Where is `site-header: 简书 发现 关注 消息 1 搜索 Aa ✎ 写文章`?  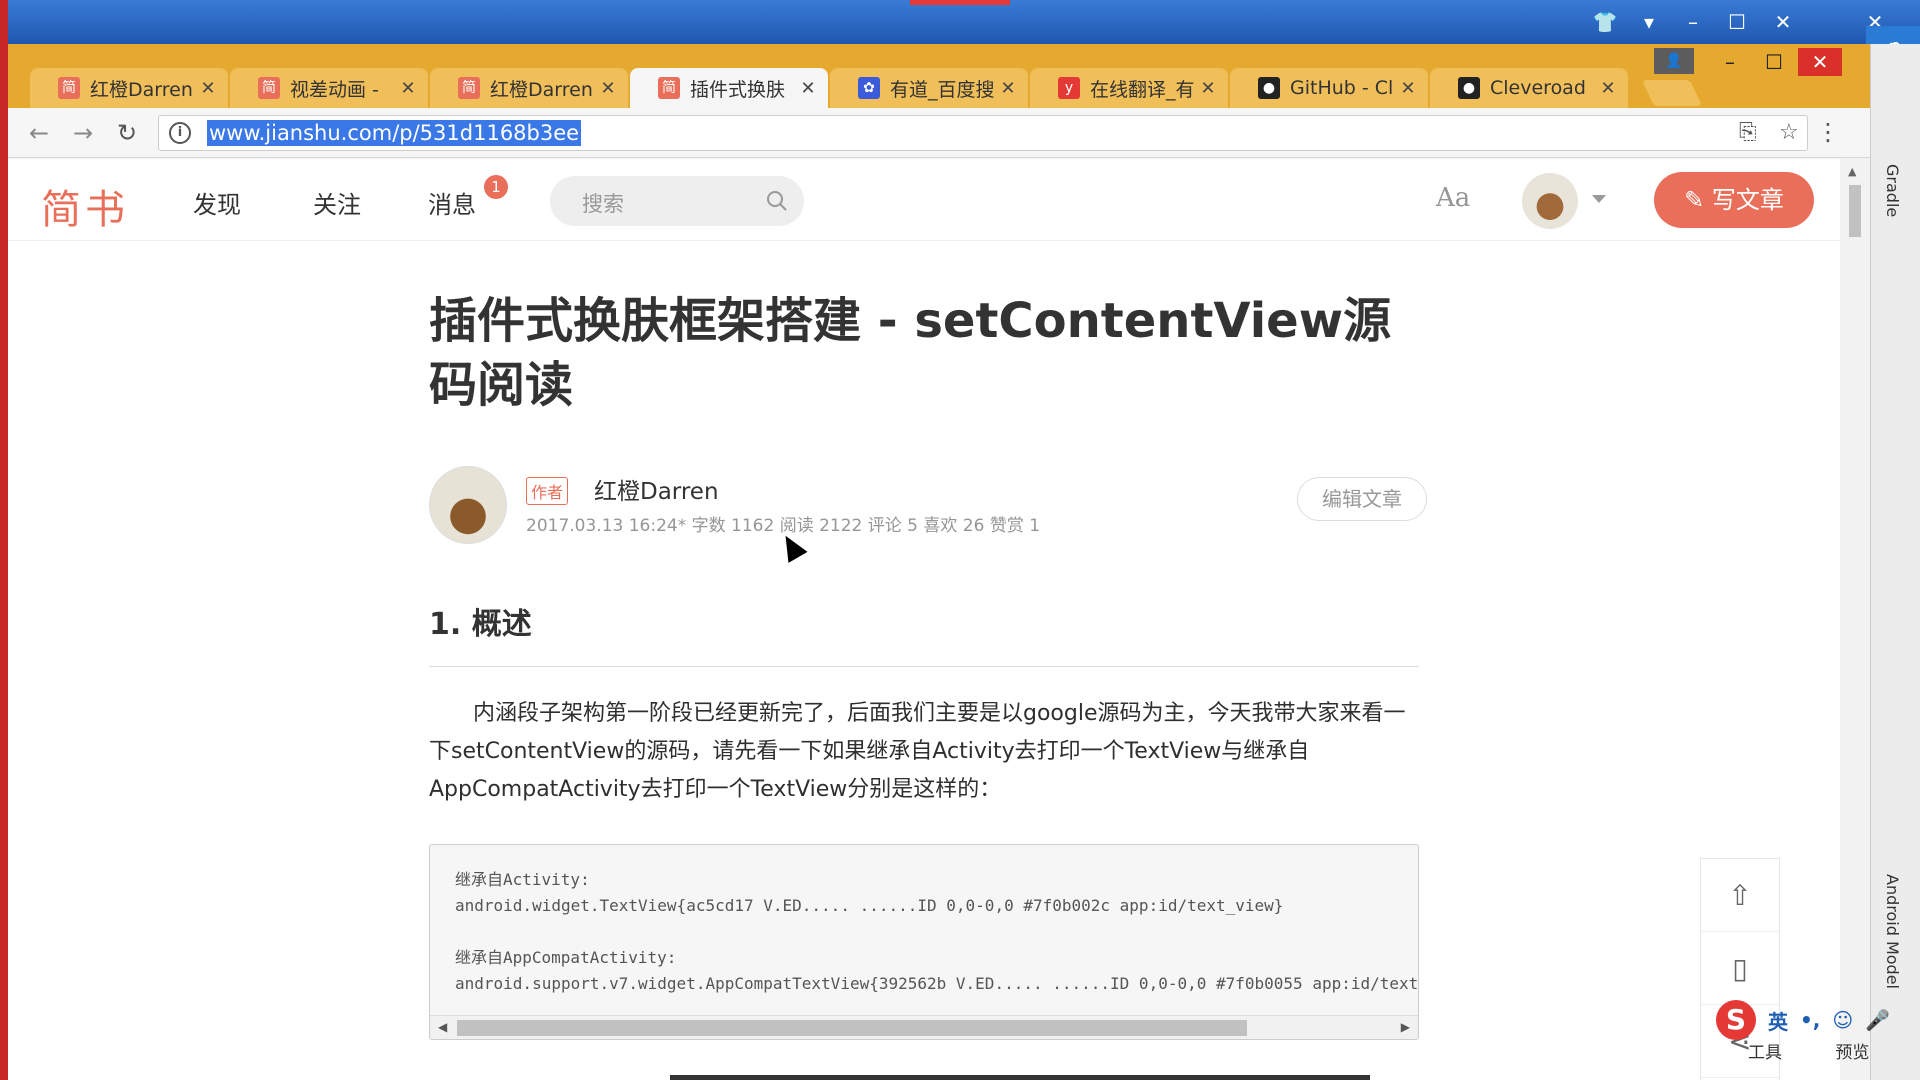 site-header: 简书 发现 关注 消息 1 搜索 Aa ✎ 写文章 is located at coordinates (924, 200).